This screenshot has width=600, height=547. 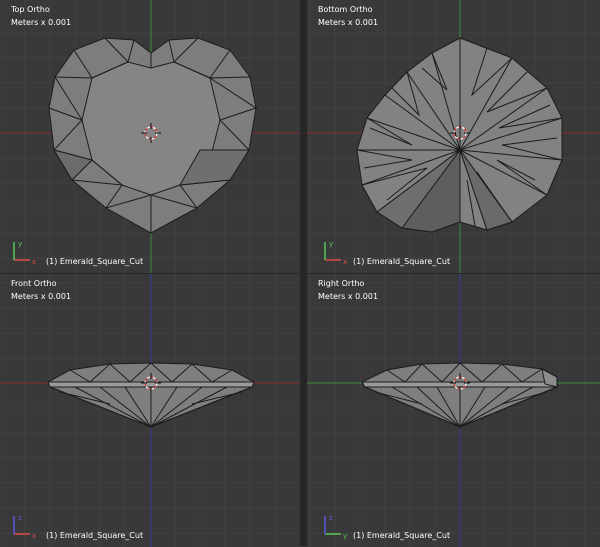 I want to click on viewport-title: Top Ortho, so click(x=30, y=9).